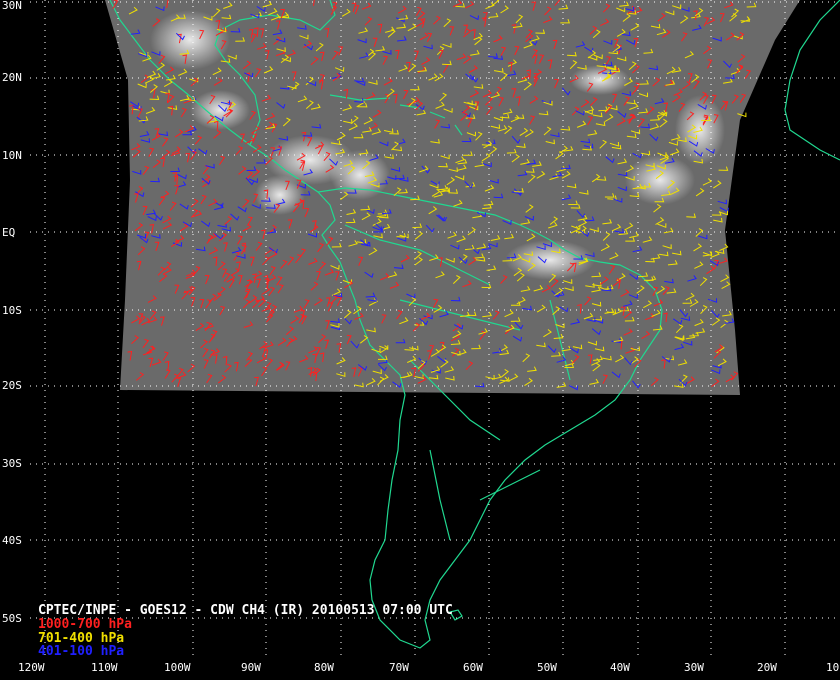 The height and width of the screenshot is (680, 840). Describe the element at coordinates (812, 80) in the screenshot. I see `africa-coastline` at that location.